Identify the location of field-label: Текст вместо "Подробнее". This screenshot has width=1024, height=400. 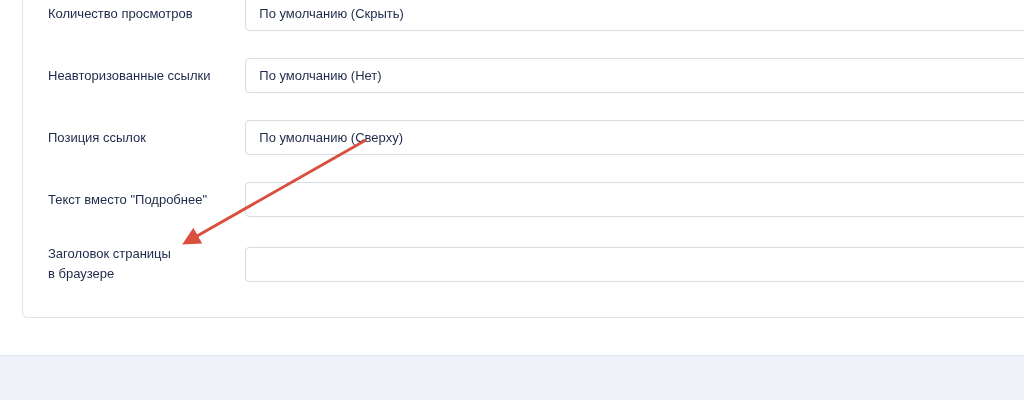
(128, 199).